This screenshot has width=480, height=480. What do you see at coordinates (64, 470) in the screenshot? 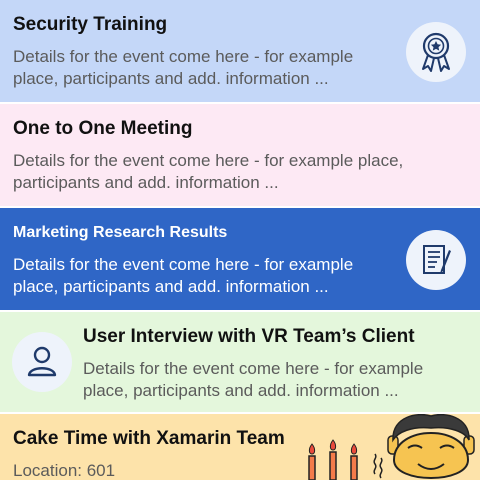
I see `event-location: Location: 601` at bounding box center [64, 470].